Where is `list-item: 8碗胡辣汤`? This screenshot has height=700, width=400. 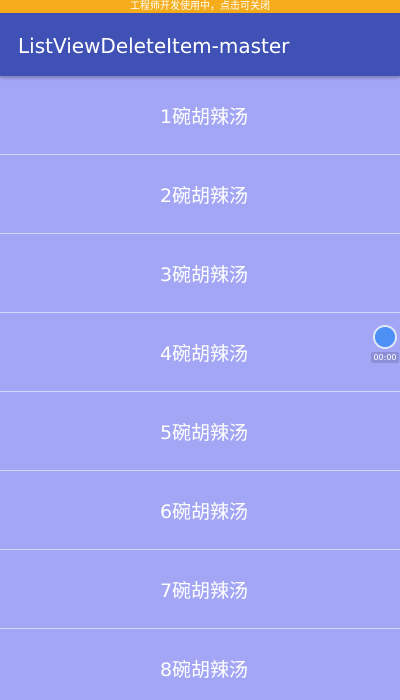 list-item: 8碗胡辣汤 is located at coordinates (200, 664).